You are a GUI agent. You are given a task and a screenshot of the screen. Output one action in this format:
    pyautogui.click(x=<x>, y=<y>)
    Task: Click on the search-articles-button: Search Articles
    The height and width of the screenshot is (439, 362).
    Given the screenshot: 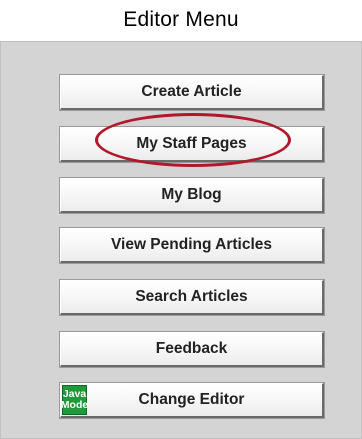 What is the action you would take?
    pyautogui.click(x=192, y=297)
    